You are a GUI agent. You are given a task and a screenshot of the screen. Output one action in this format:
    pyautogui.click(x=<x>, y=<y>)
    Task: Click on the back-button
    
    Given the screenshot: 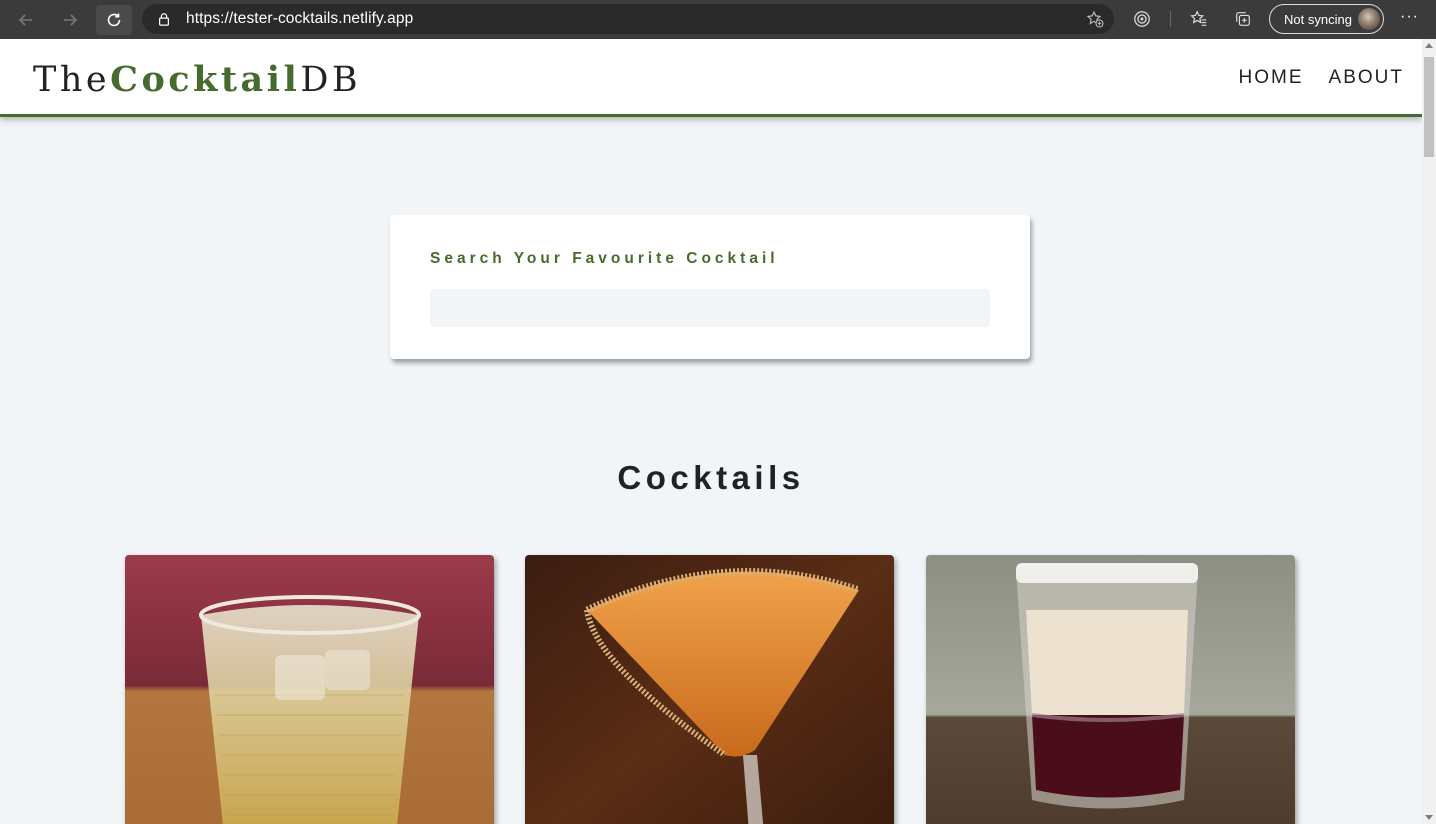 What is the action you would take?
    pyautogui.click(x=26, y=20)
    